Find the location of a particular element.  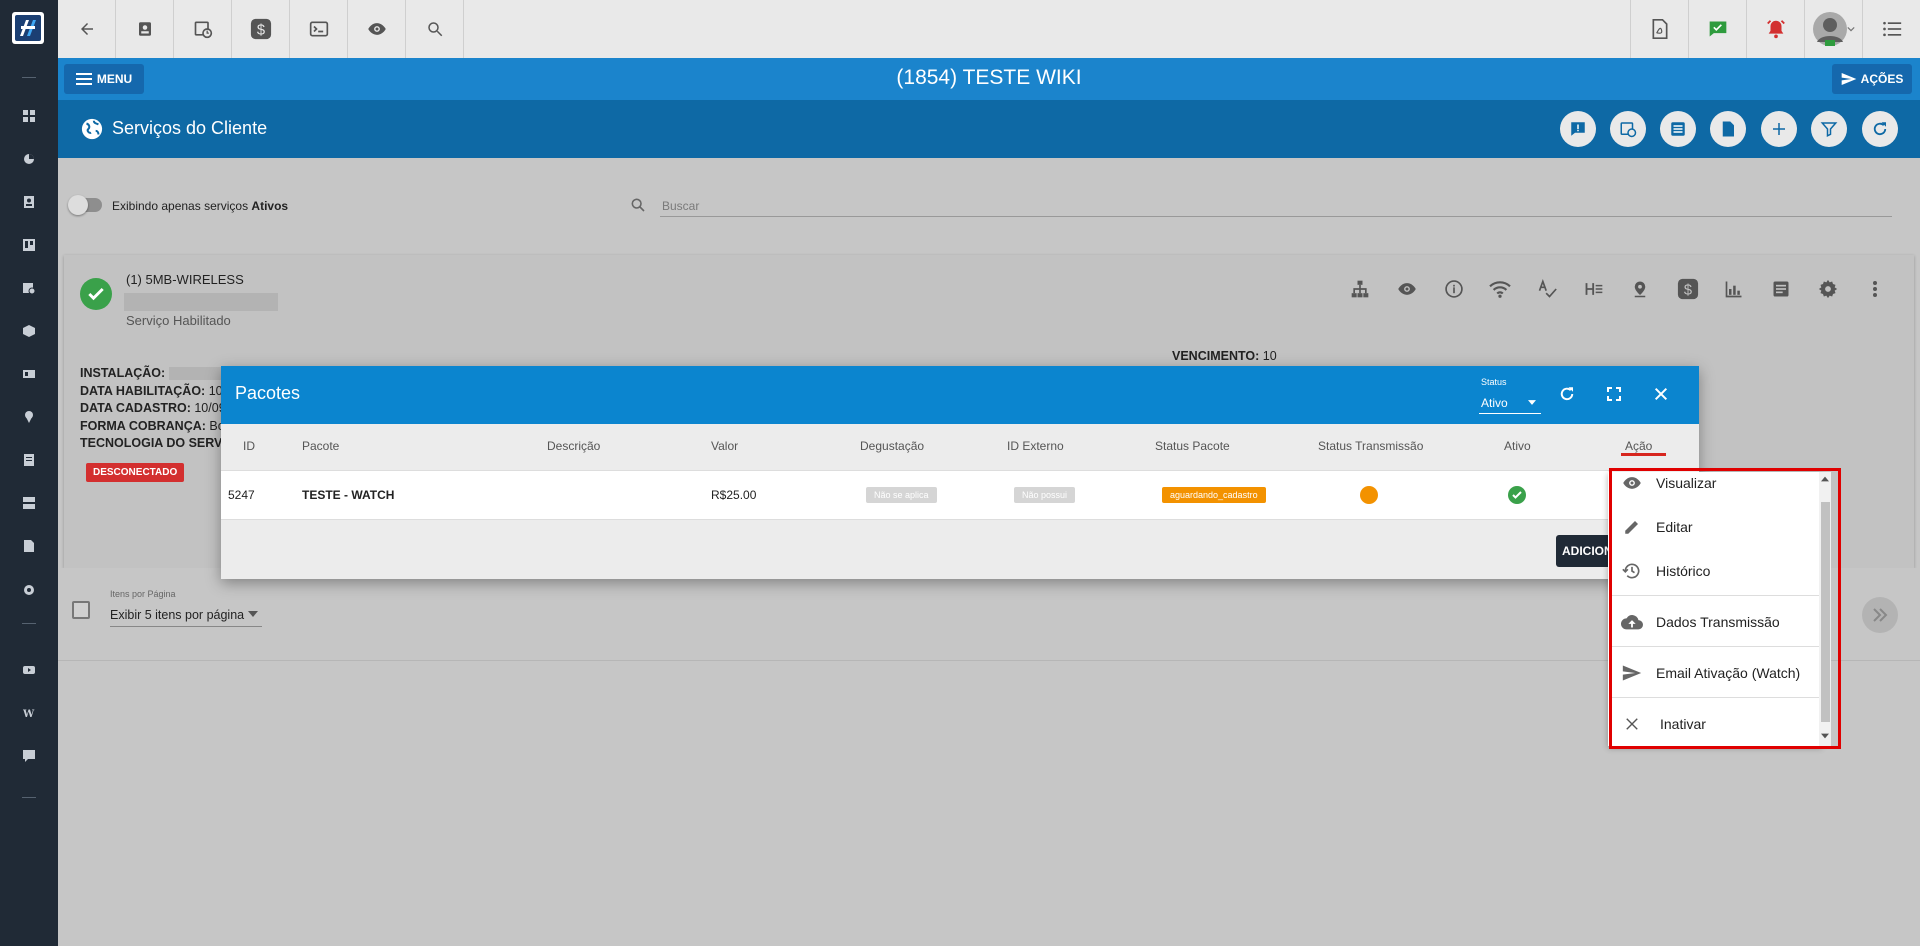

app-logo is located at coordinates (28, 28).